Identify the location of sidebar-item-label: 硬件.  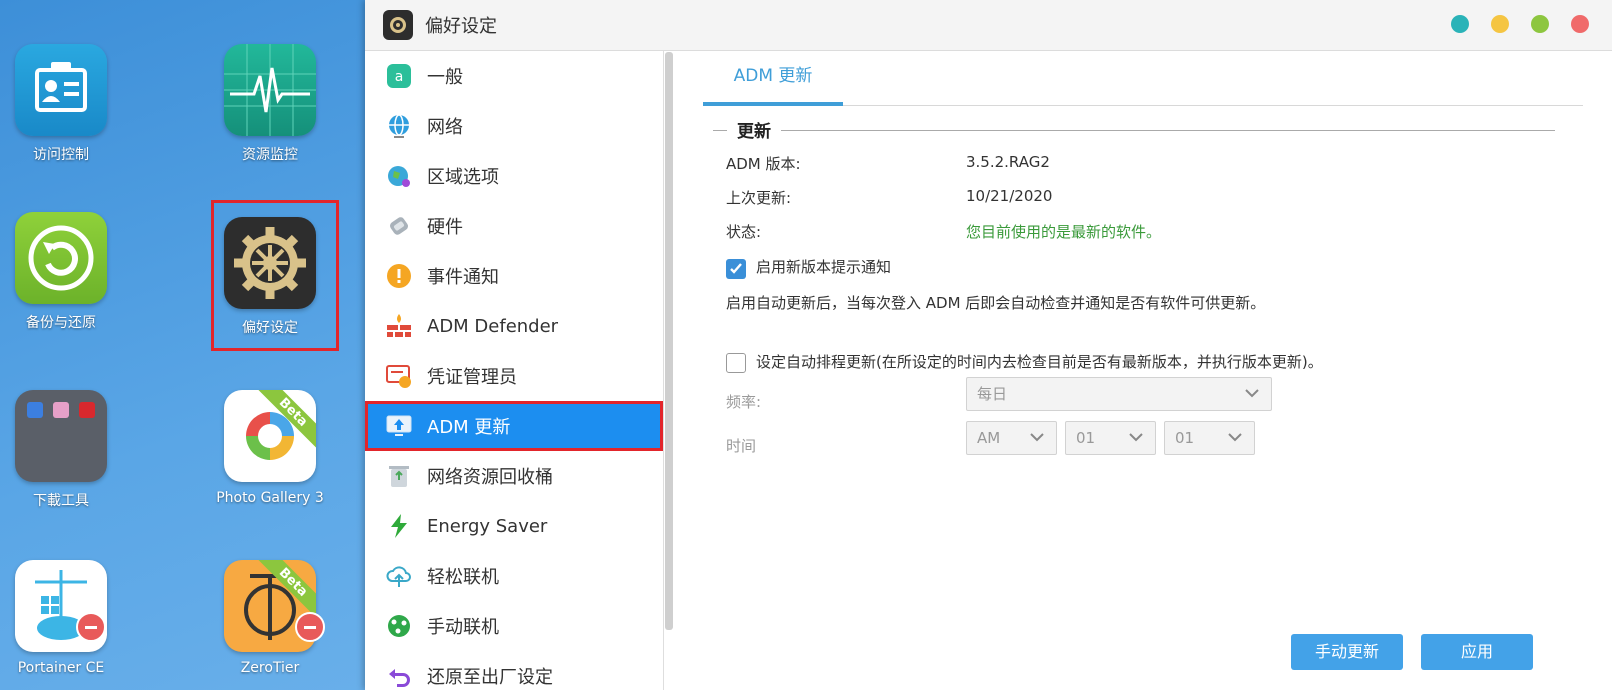
(445, 227).